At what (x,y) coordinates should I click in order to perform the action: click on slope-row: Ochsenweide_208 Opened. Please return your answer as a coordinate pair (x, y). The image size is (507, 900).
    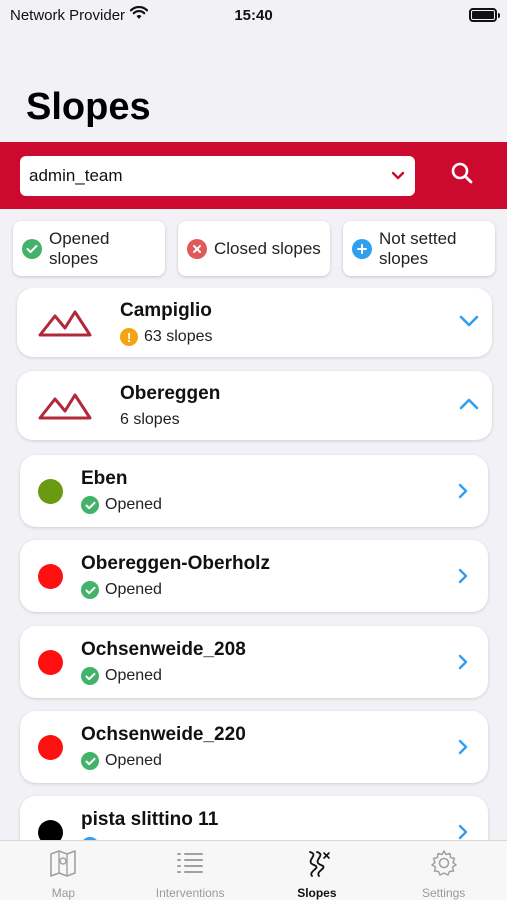
    Looking at the image, I should click on (254, 662).